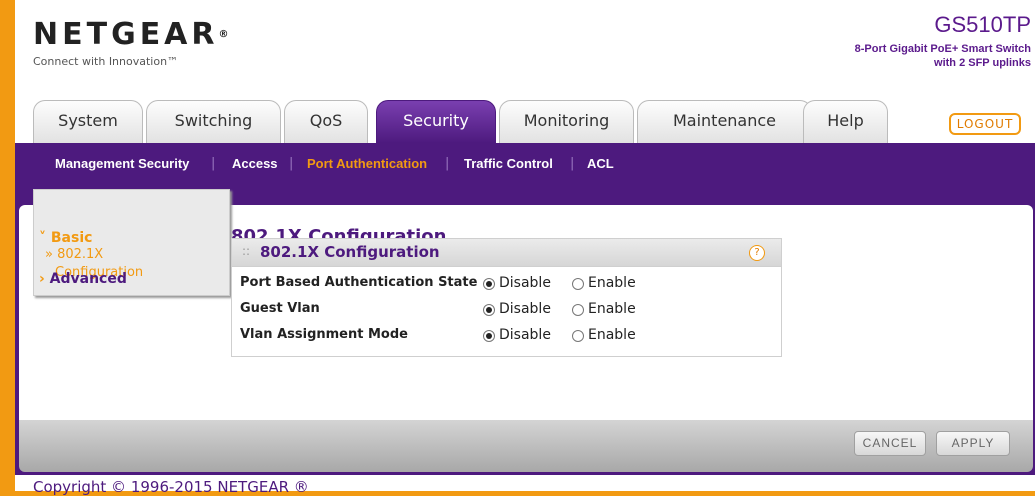 The image size is (1035, 496). Describe the element at coordinates (506, 253) in the screenshot. I see `panel-header: :: 802.1X Configuration ?` at that location.